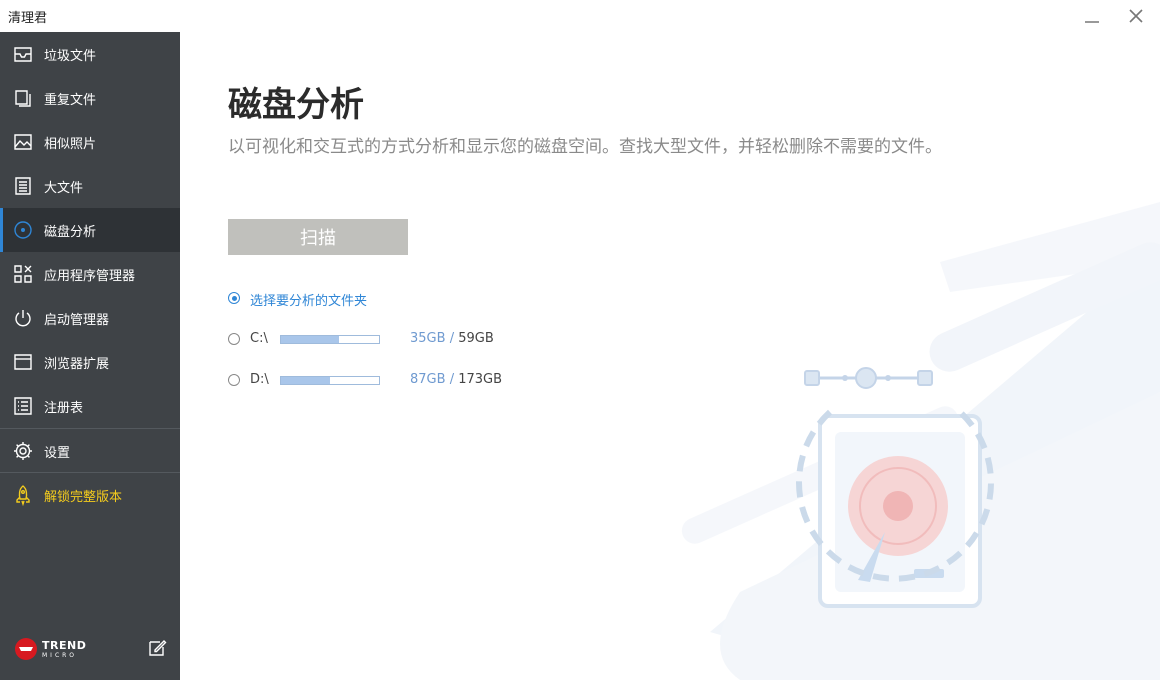  I want to click on list-icon, so click(23, 406).